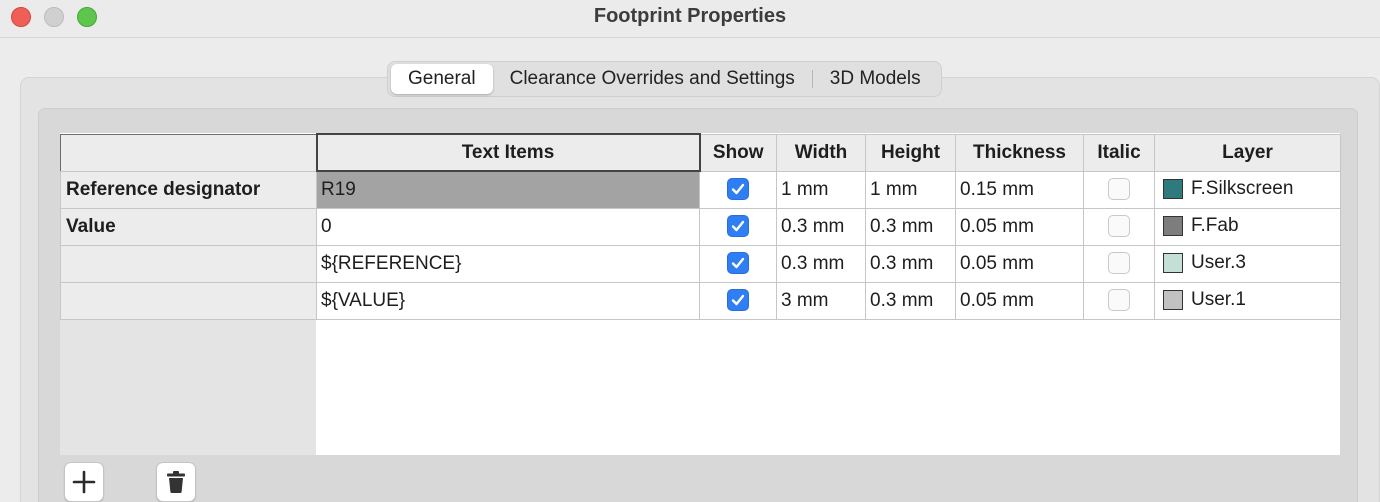 This screenshot has width=1380, height=502. Describe the element at coordinates (910, 189) in the screenshot. I see `height-cell: 1 mm` at that location.